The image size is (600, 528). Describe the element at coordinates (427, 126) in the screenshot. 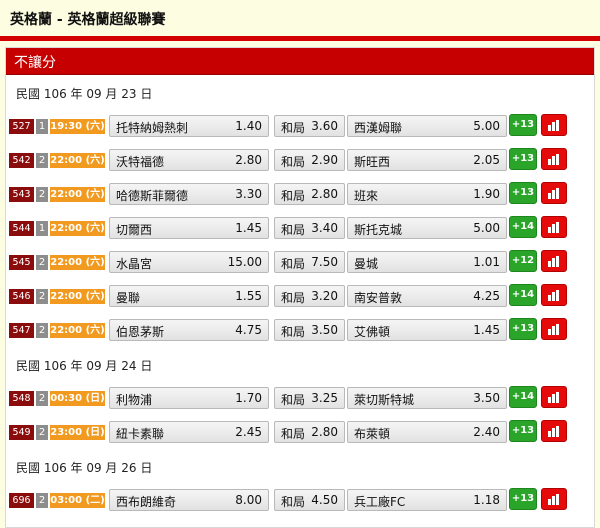

I see `away-odds-button: 西漢姆聯 5.00` at that location.